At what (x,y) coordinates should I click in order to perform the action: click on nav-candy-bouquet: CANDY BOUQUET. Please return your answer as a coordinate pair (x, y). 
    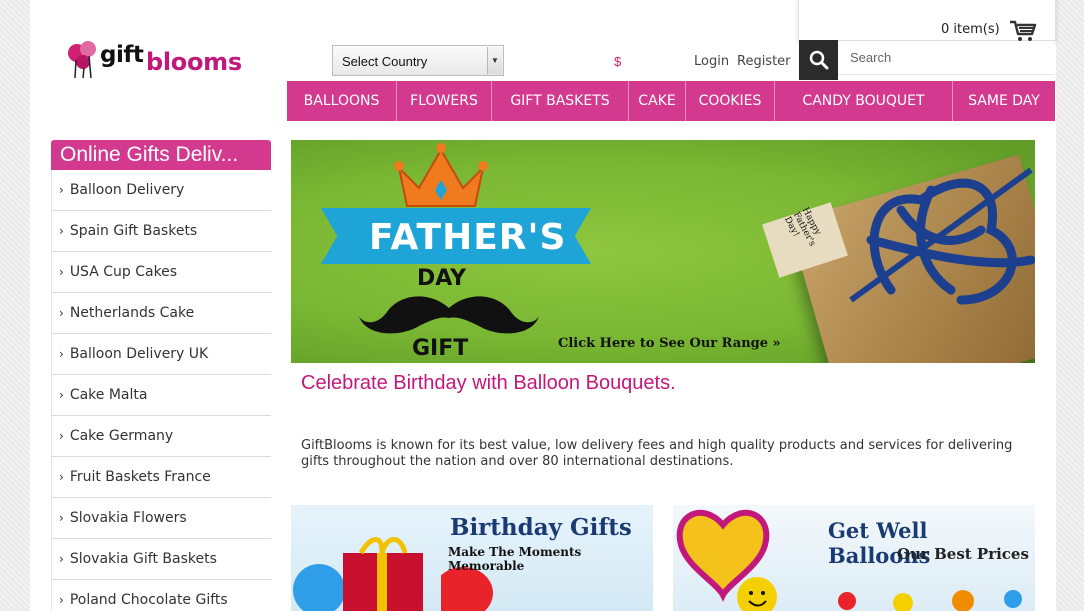
    Looking at the image, I should click on (864, 101).